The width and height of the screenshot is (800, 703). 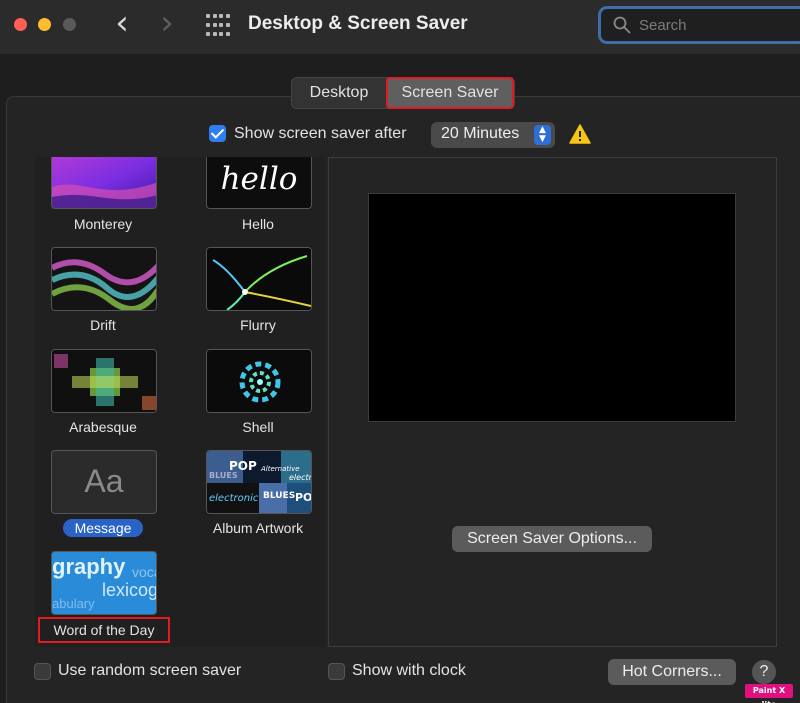 What do you see at coordinates (320, 133) in the screenshot?
I see `show-screen-saver-label: Show screen saver after` at bounding box center [320, 133].